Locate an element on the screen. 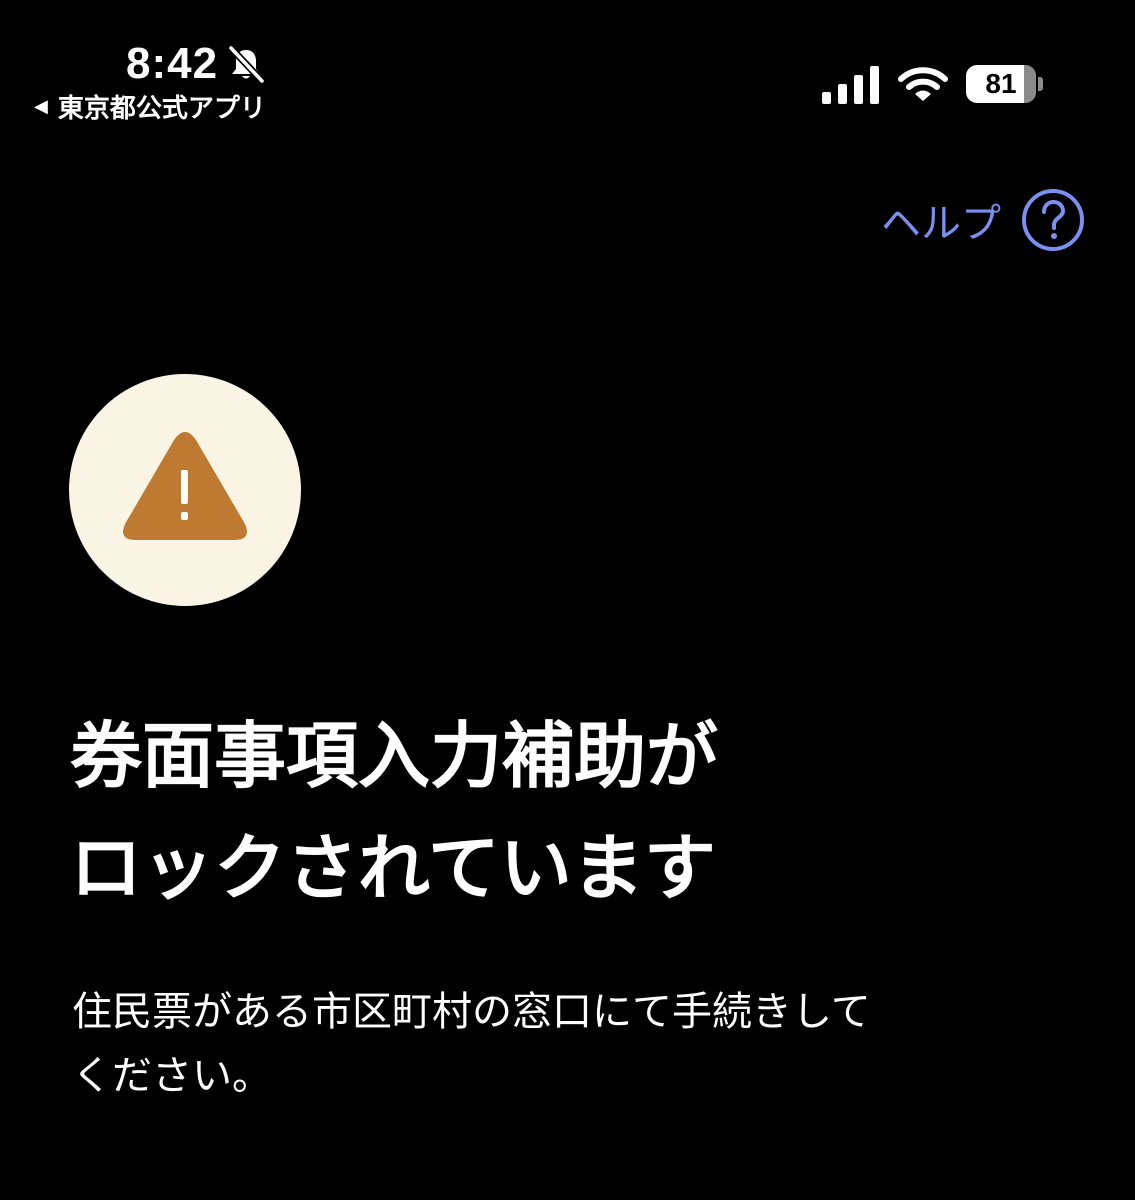  battery-indicator: 81 is located at coordinates (1004, 84).